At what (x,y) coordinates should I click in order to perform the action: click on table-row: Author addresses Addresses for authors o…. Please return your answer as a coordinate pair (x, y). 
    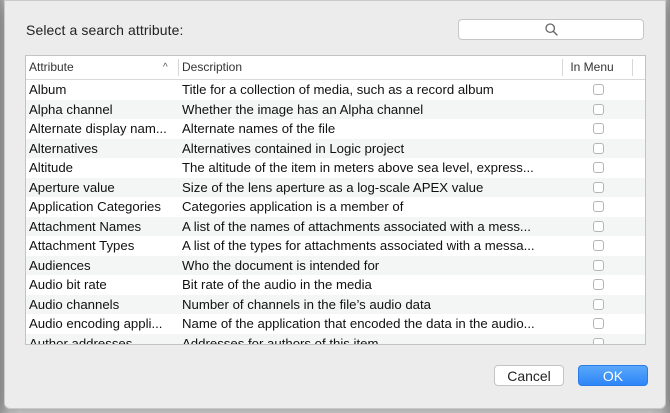
    Looking at the image, I should click on (335, 339).